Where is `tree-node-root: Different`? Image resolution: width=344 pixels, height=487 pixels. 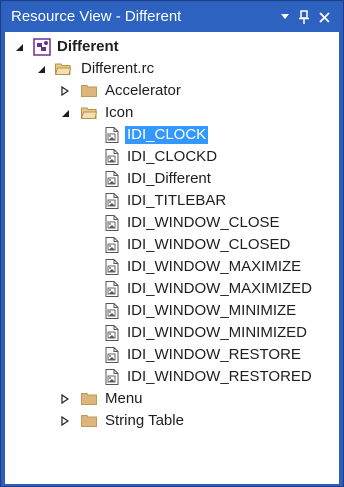 tree-node-root: Different is located at coordinates (172, 47).